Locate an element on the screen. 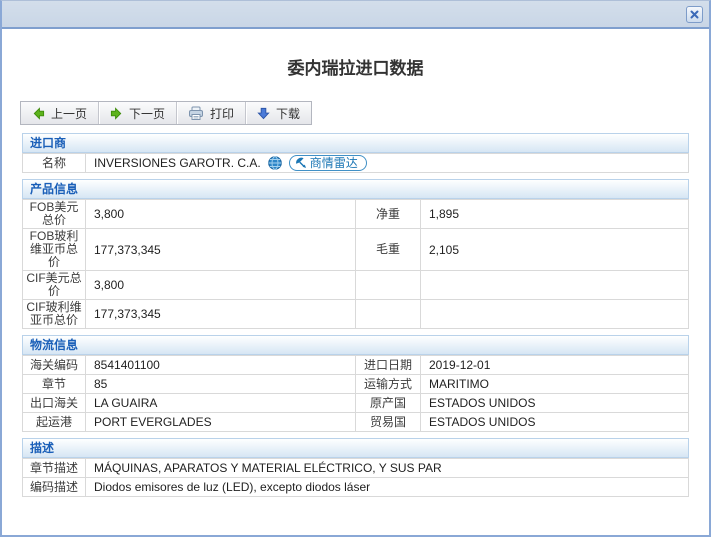 The width and height of the screenshot is (711, 537). table-row: 海关编码 8541401100 进口日期 2019-12-01 is located at coordinates (355, 365).